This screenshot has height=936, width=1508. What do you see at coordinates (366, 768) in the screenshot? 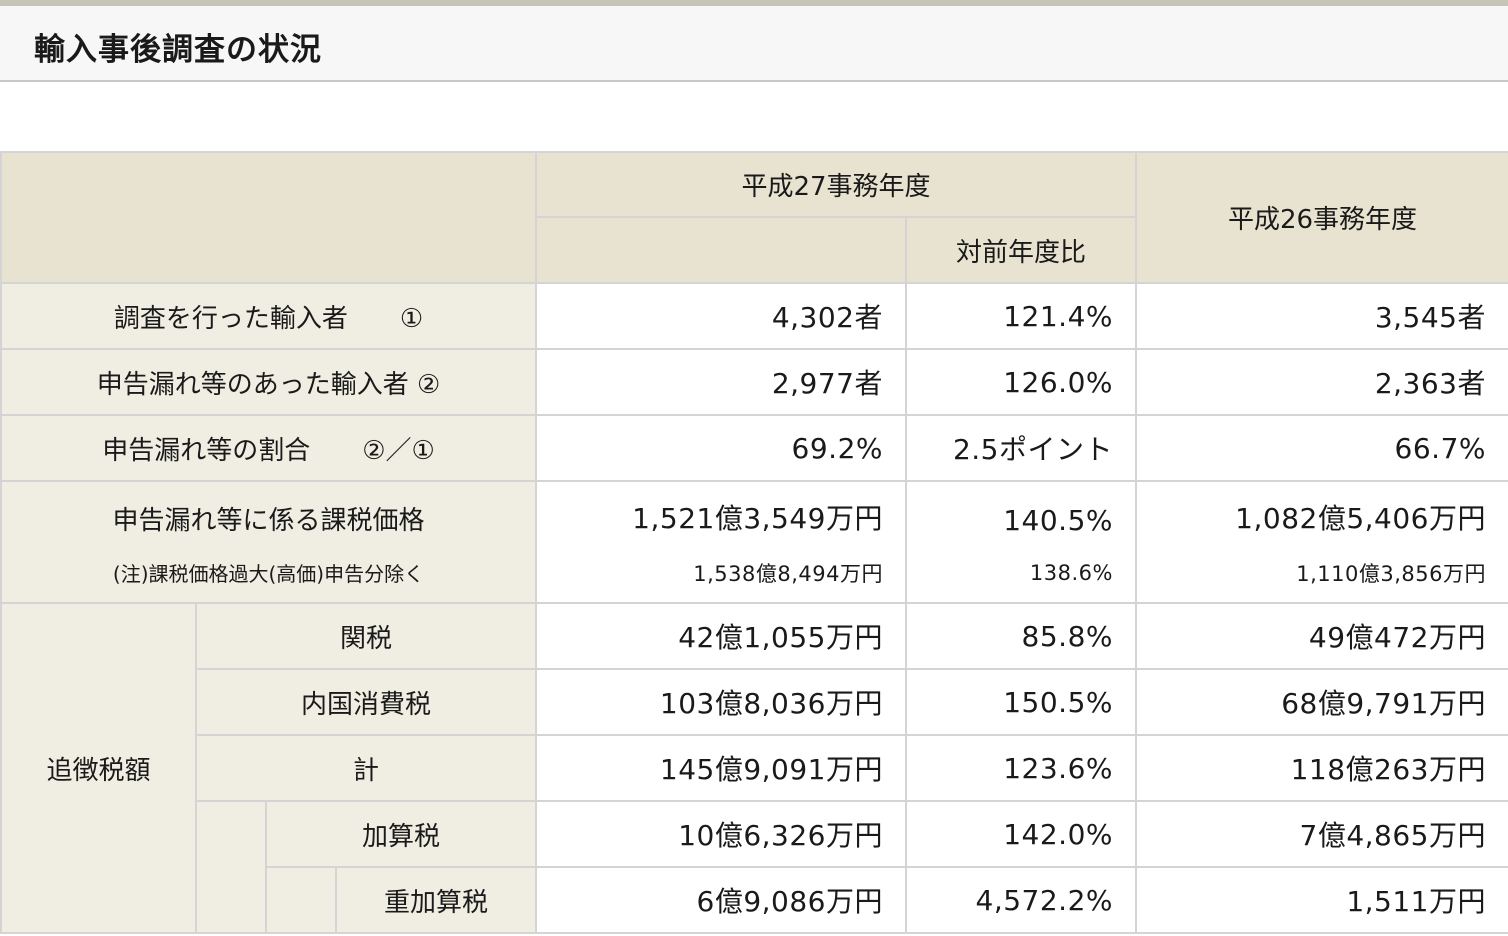
I see `row-label: 計` at bounding box center [366, 768].